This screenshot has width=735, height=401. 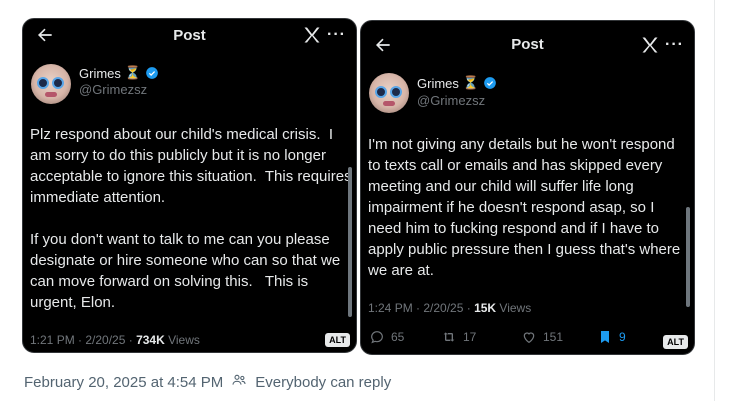 What do you see at coordinates (239, 382) in the screenshot?
I see `people-icon` at bounding box center [239, 382].